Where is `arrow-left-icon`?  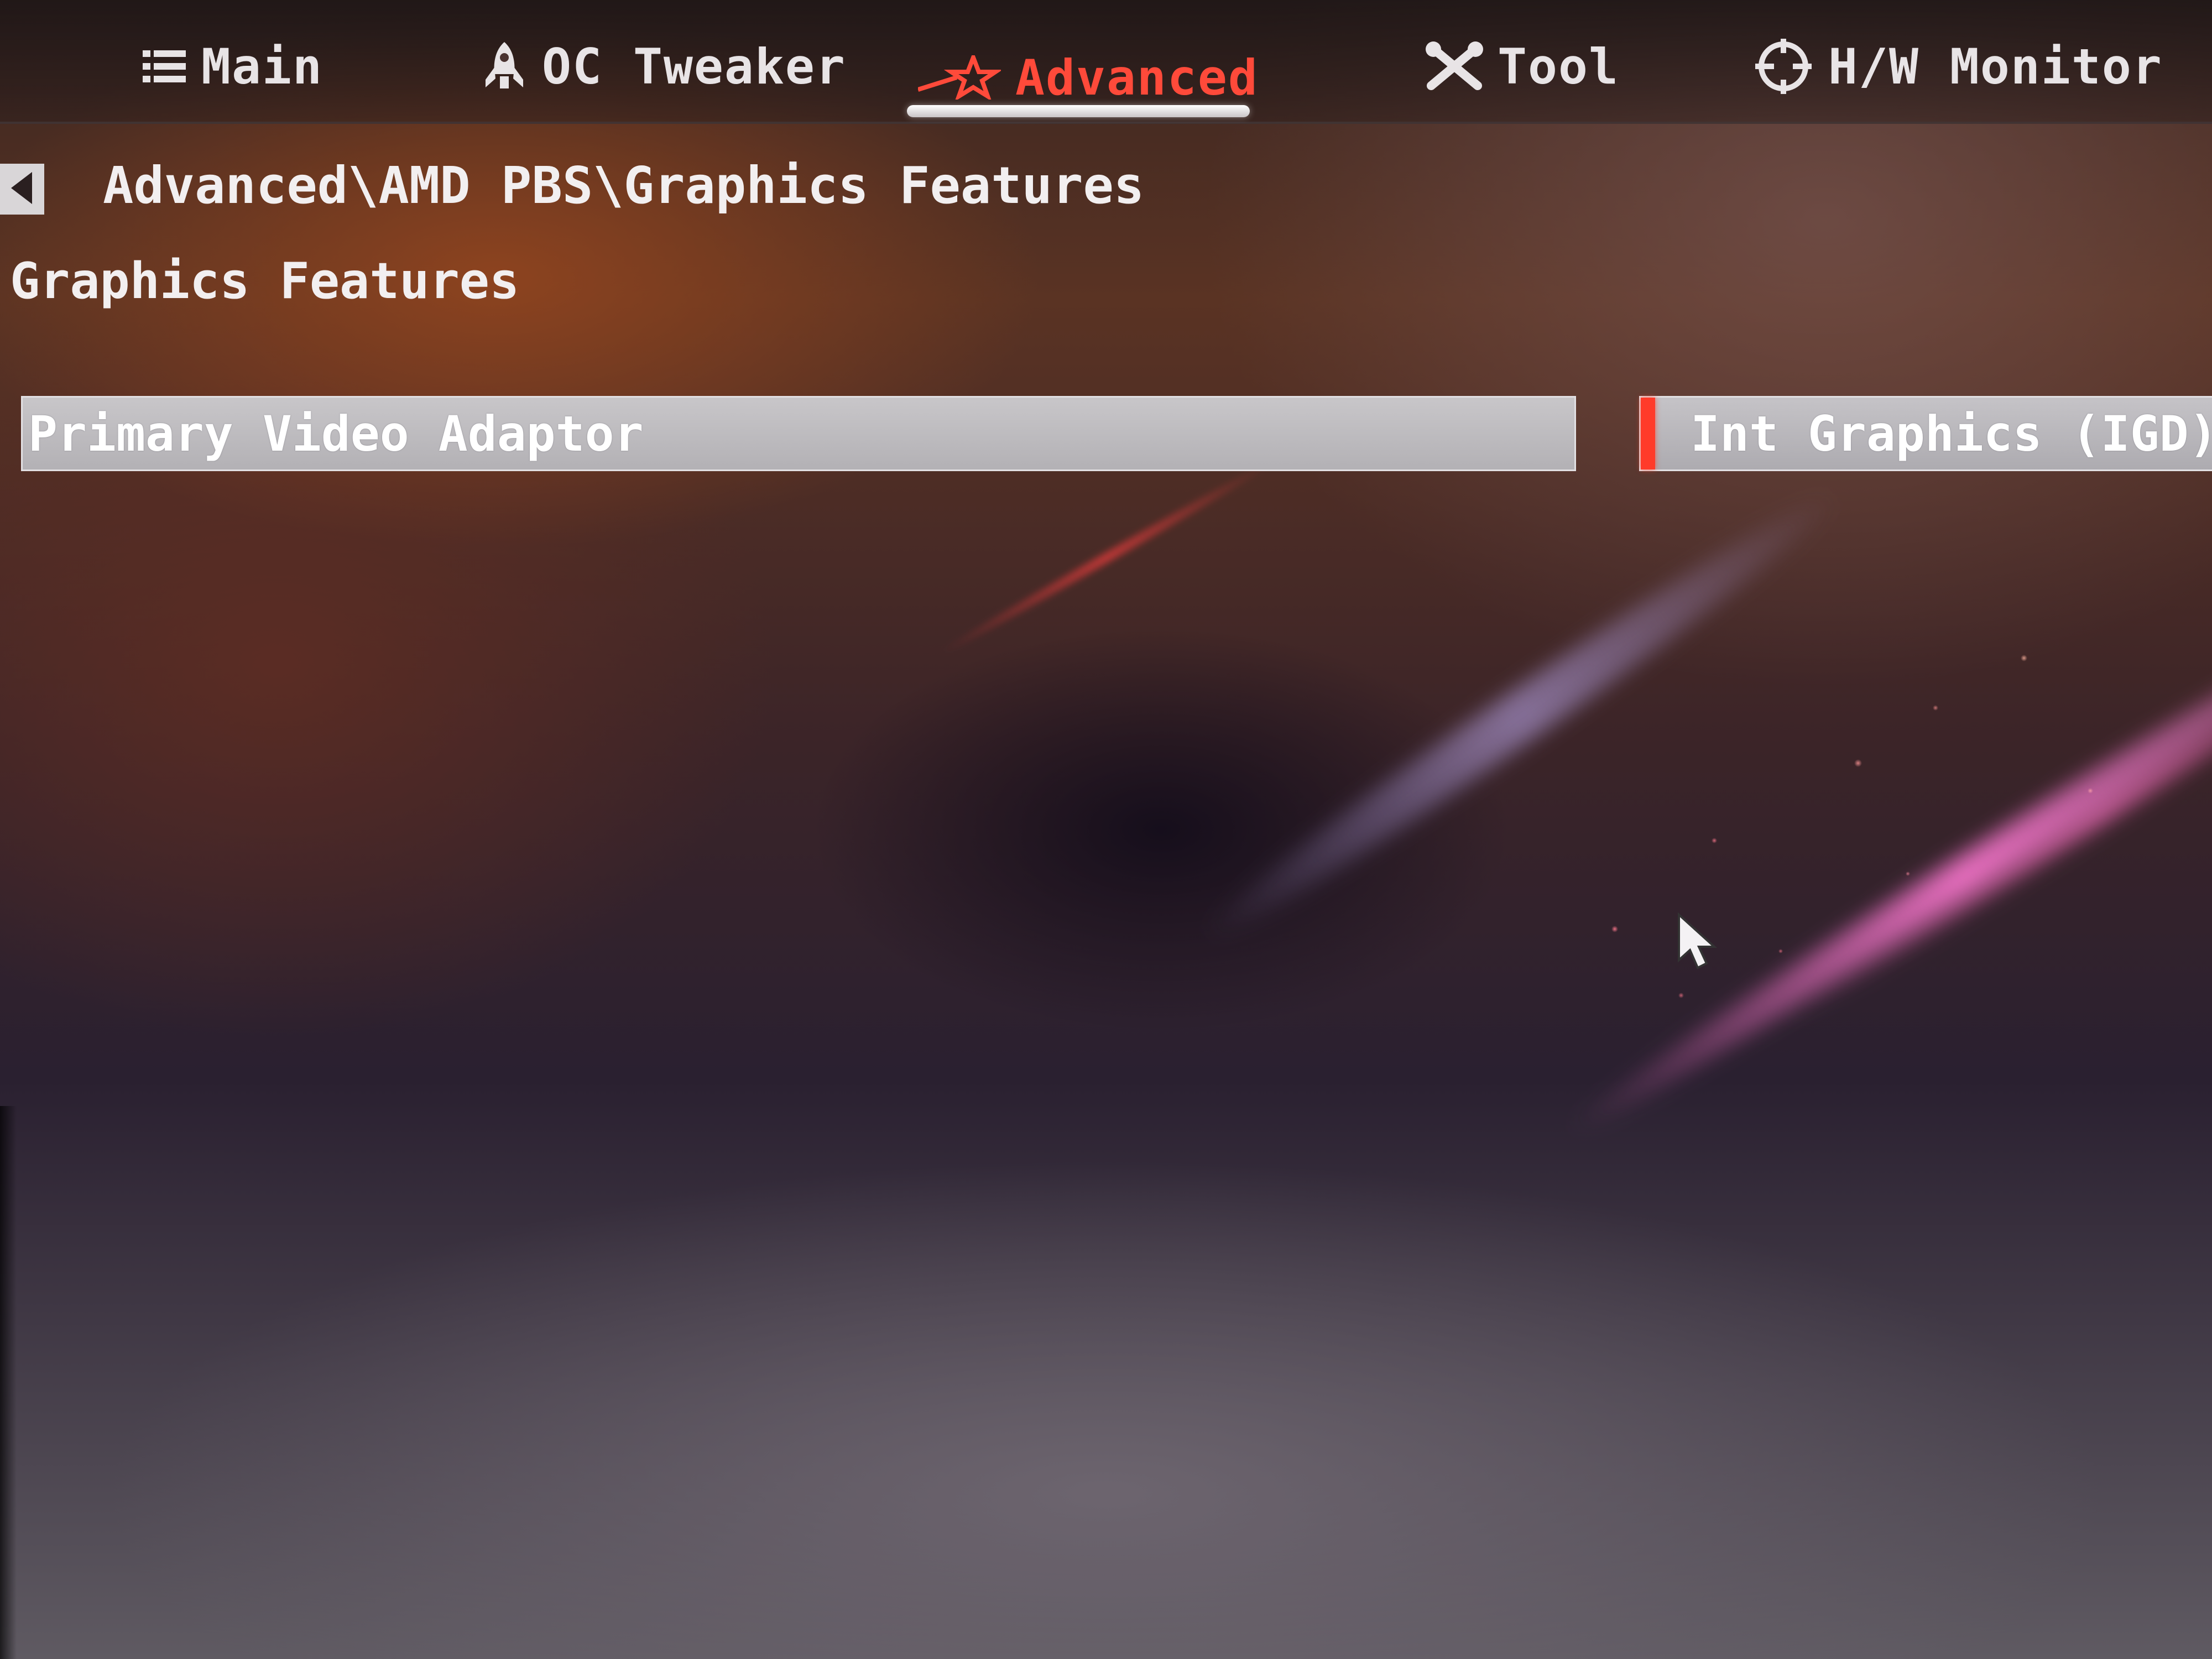
arrow-left-icon is located at coordinates (23, 190).